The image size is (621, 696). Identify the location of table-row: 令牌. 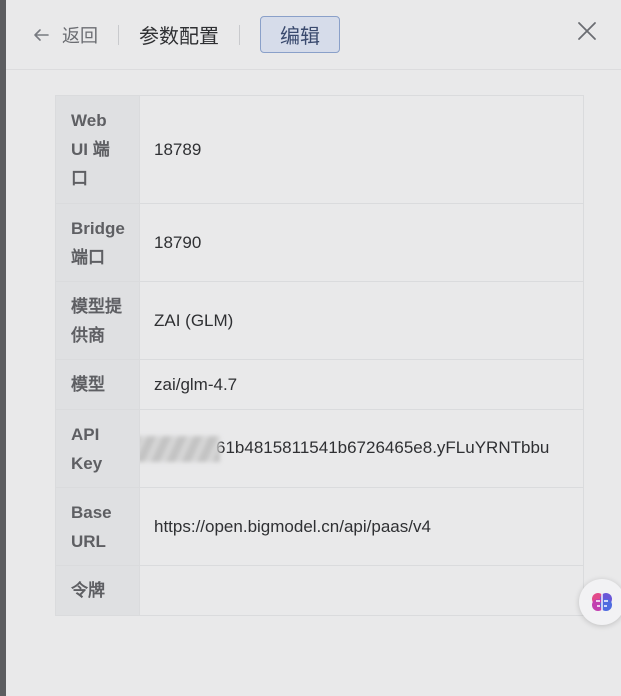
(319, 590).